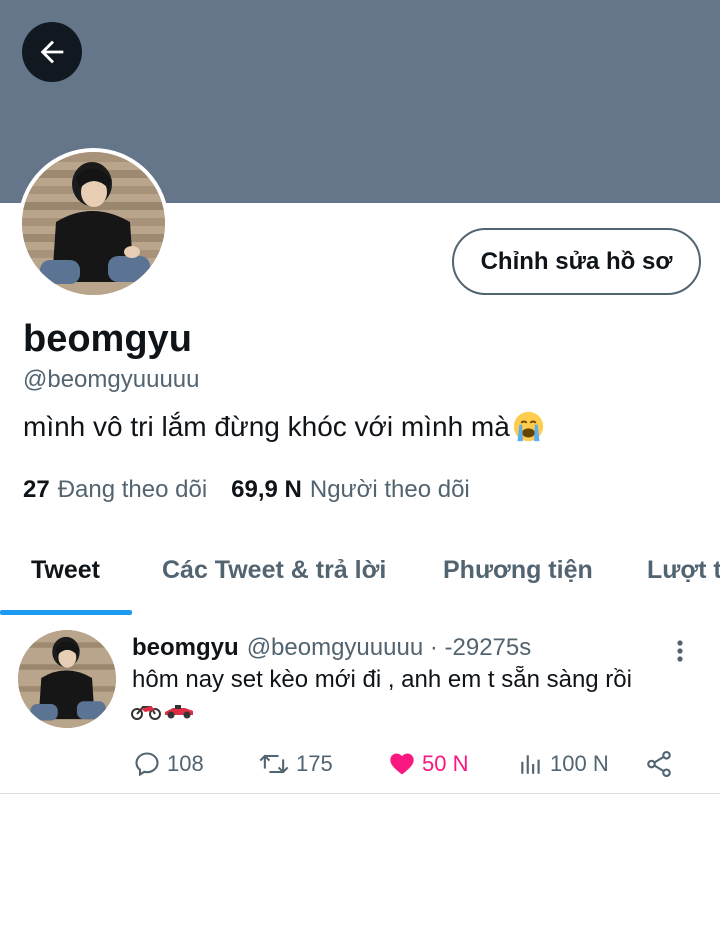 The width and height of the screenshot is (720, 947). Describe the element at coordinates (185, 648) in the screenshot. I see `tweet-author-name: beomgyu` at that location.